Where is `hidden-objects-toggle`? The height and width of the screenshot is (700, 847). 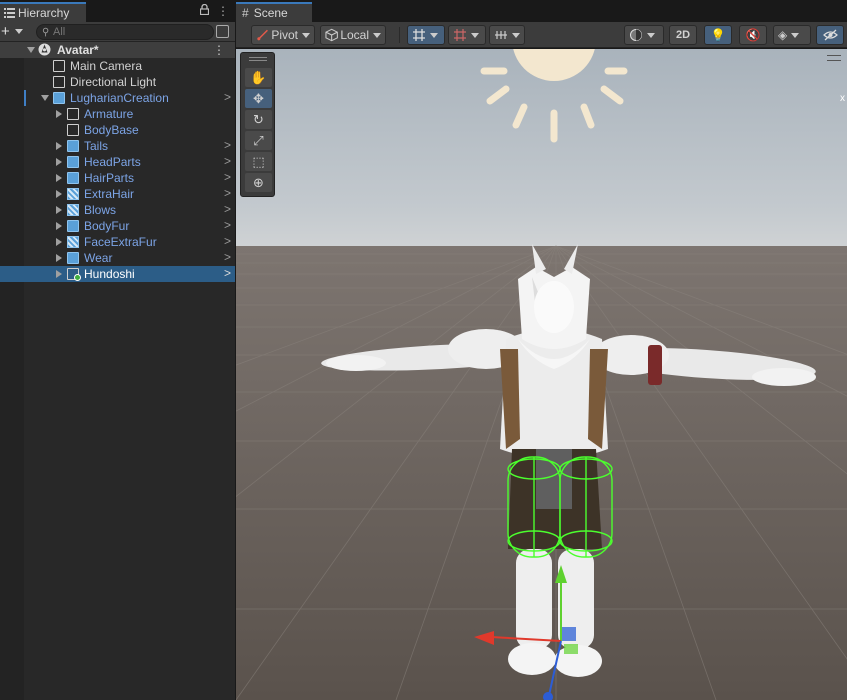
hidden-objects-toggle is located at coordinates (830, 35).